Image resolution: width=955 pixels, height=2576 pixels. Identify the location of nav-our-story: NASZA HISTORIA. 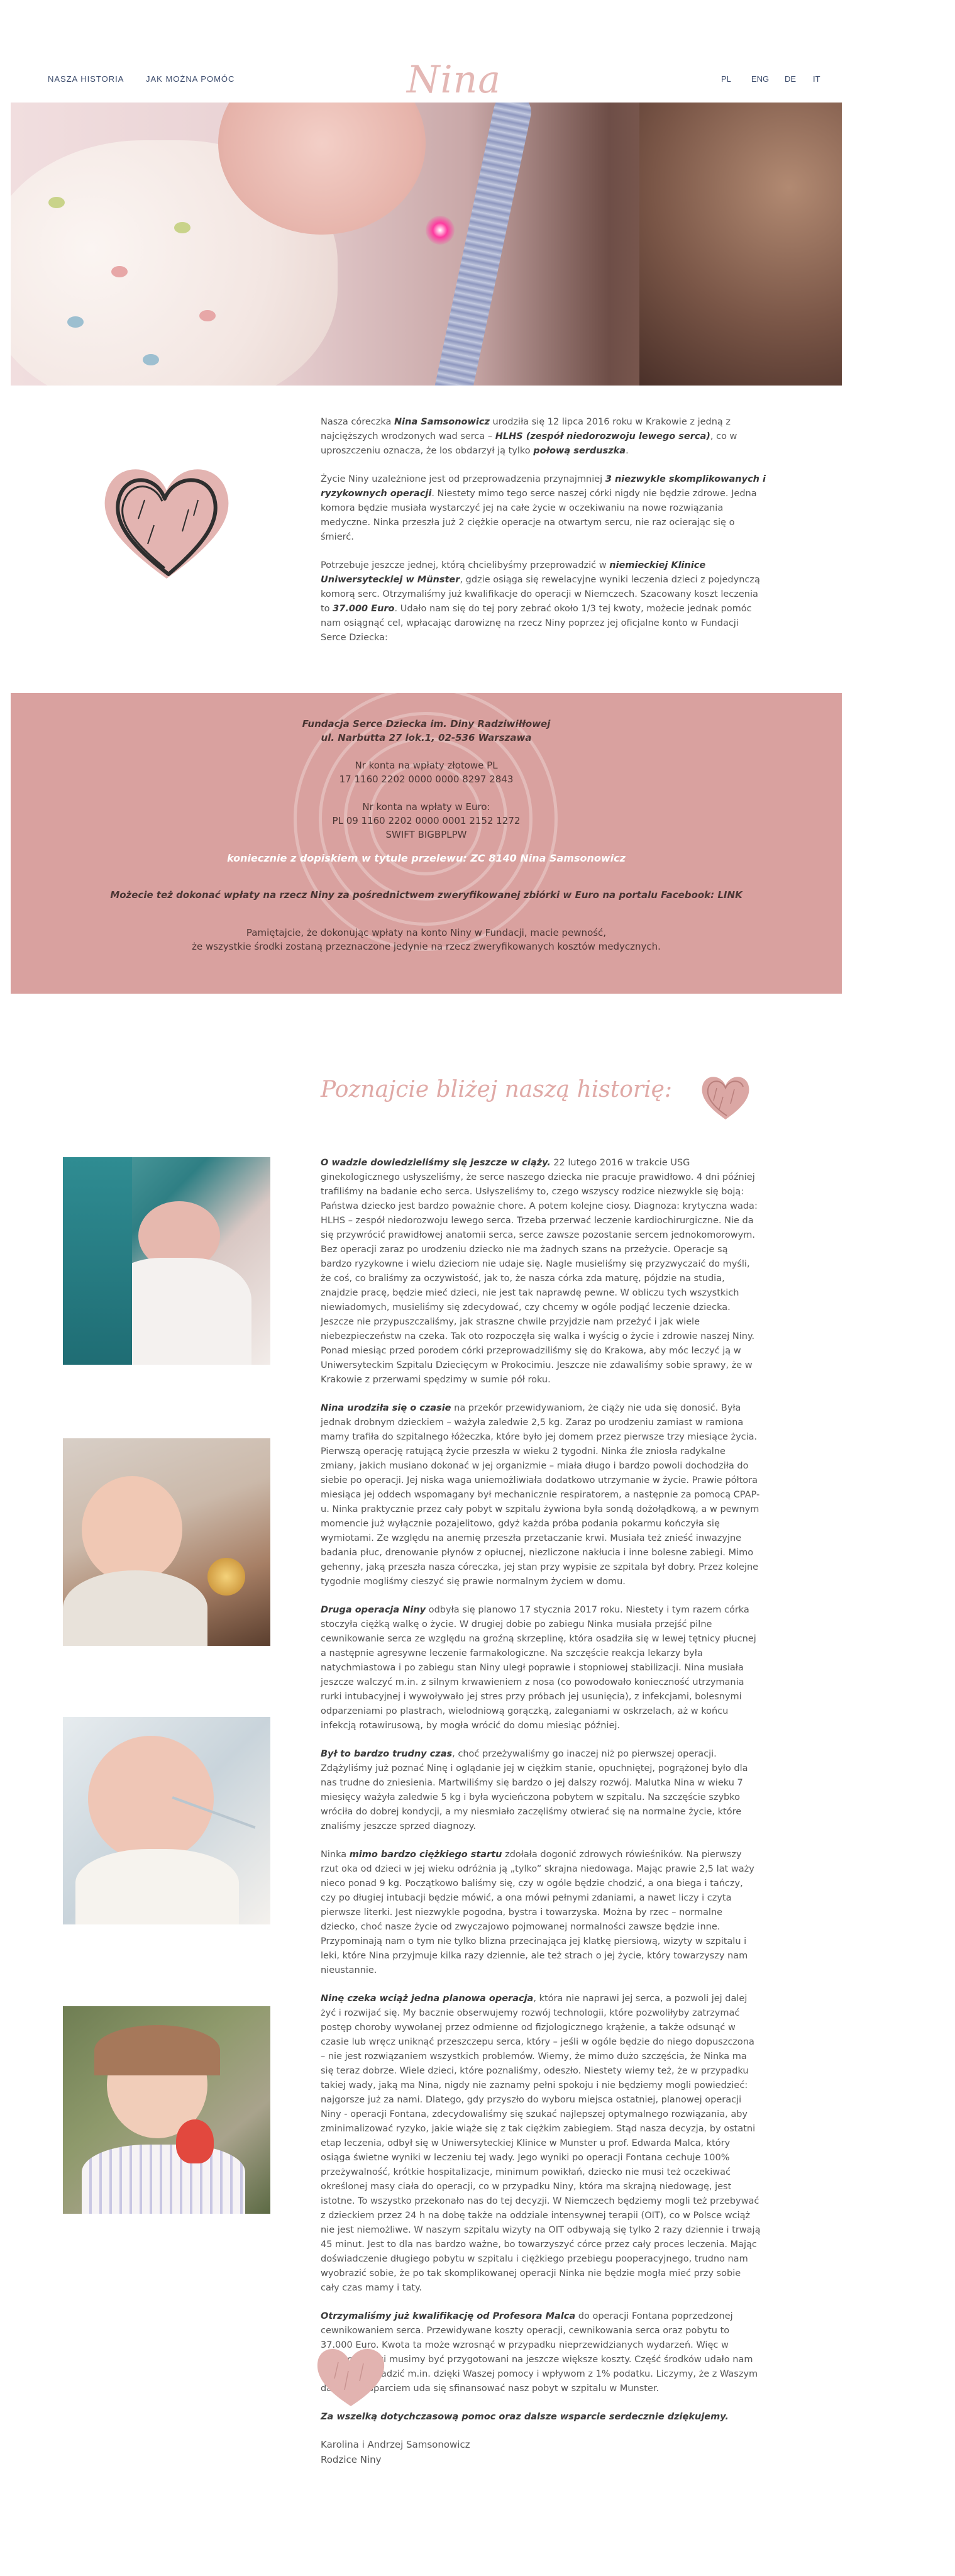
(86, 79).